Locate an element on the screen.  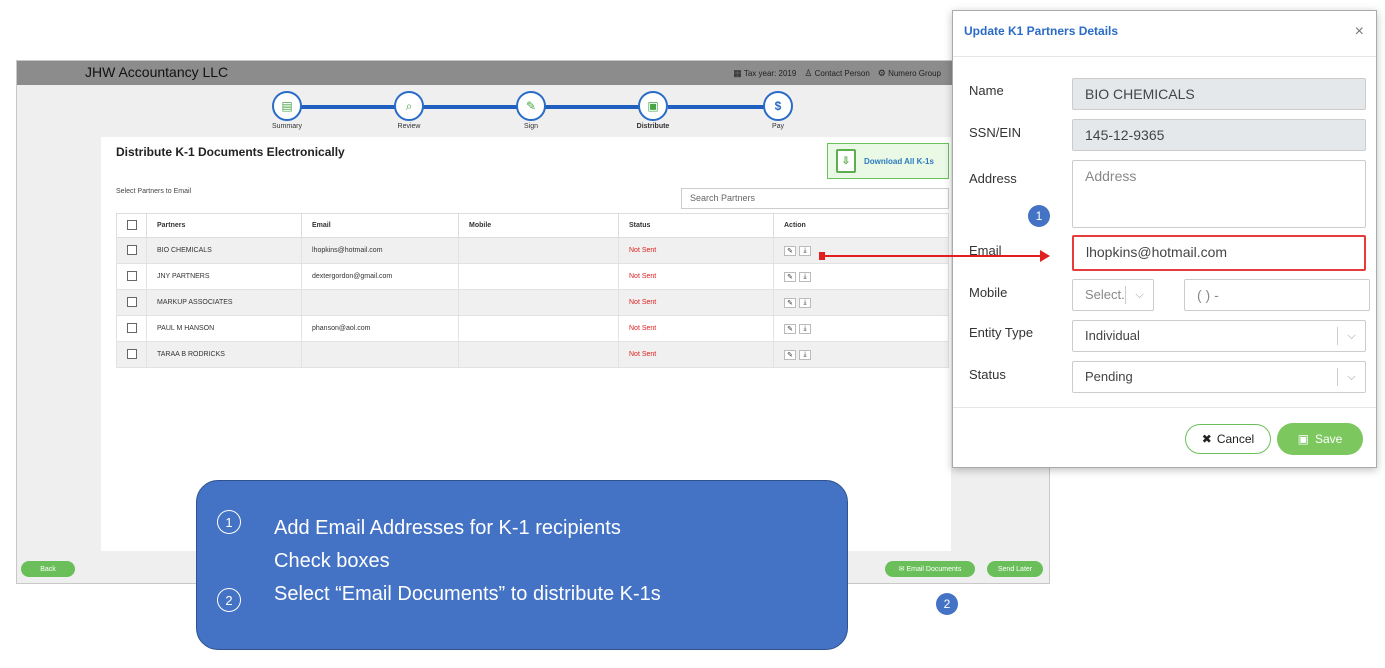
modal-footer: ✖ Cancel ▣ Save is located at coordinates (1164, 438).